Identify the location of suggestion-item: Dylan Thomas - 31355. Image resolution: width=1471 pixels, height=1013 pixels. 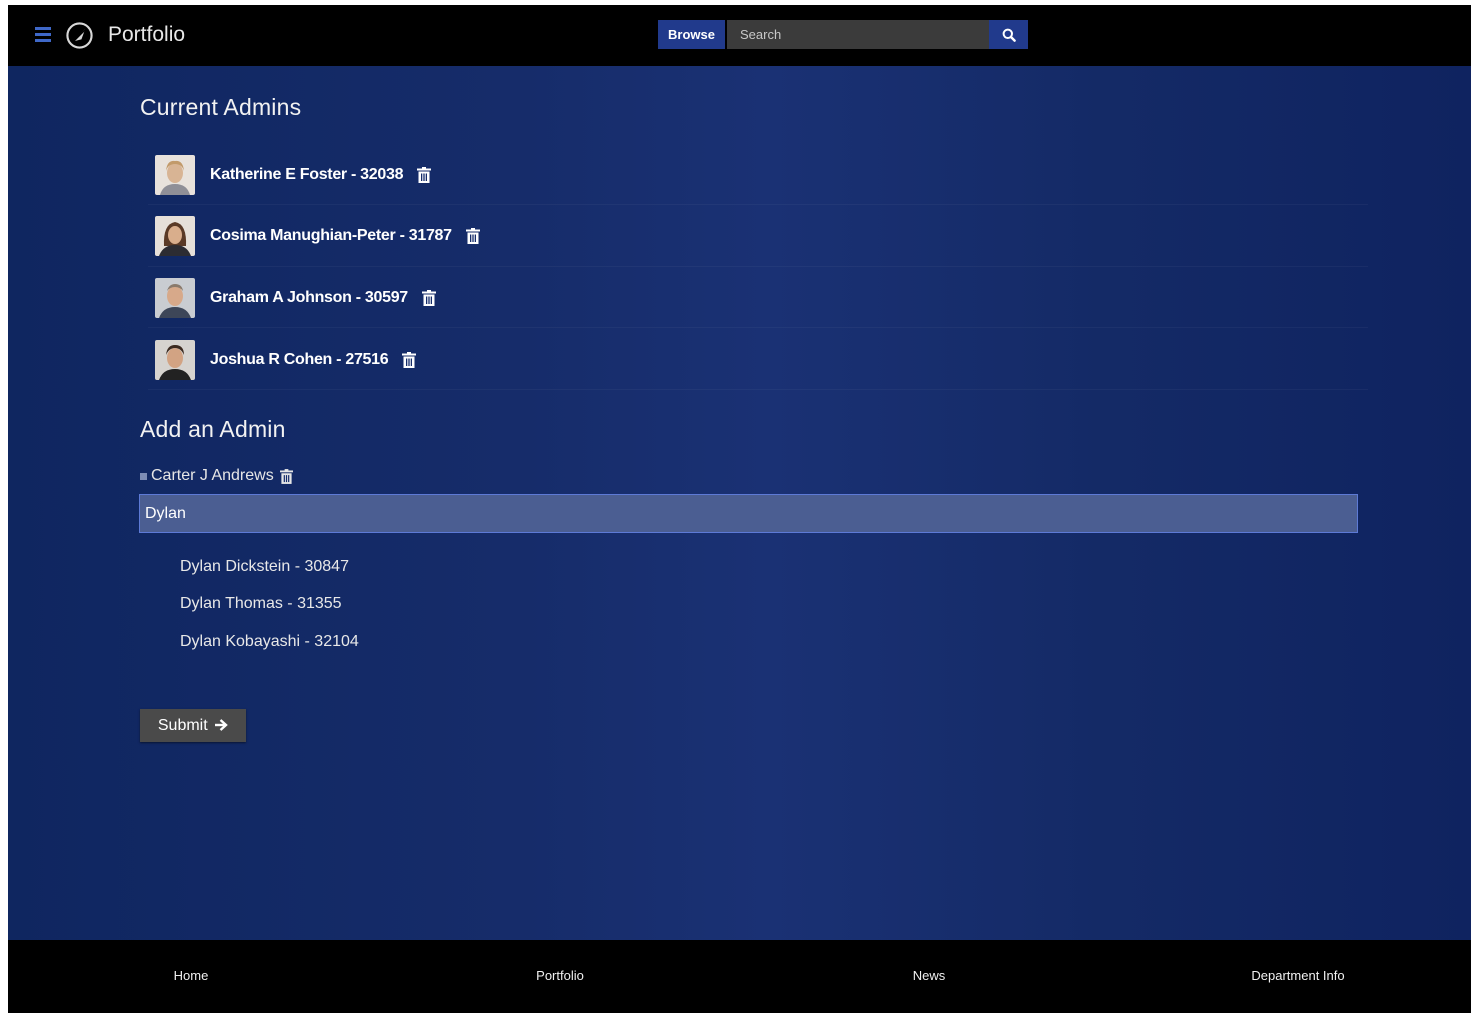
(261, 604).